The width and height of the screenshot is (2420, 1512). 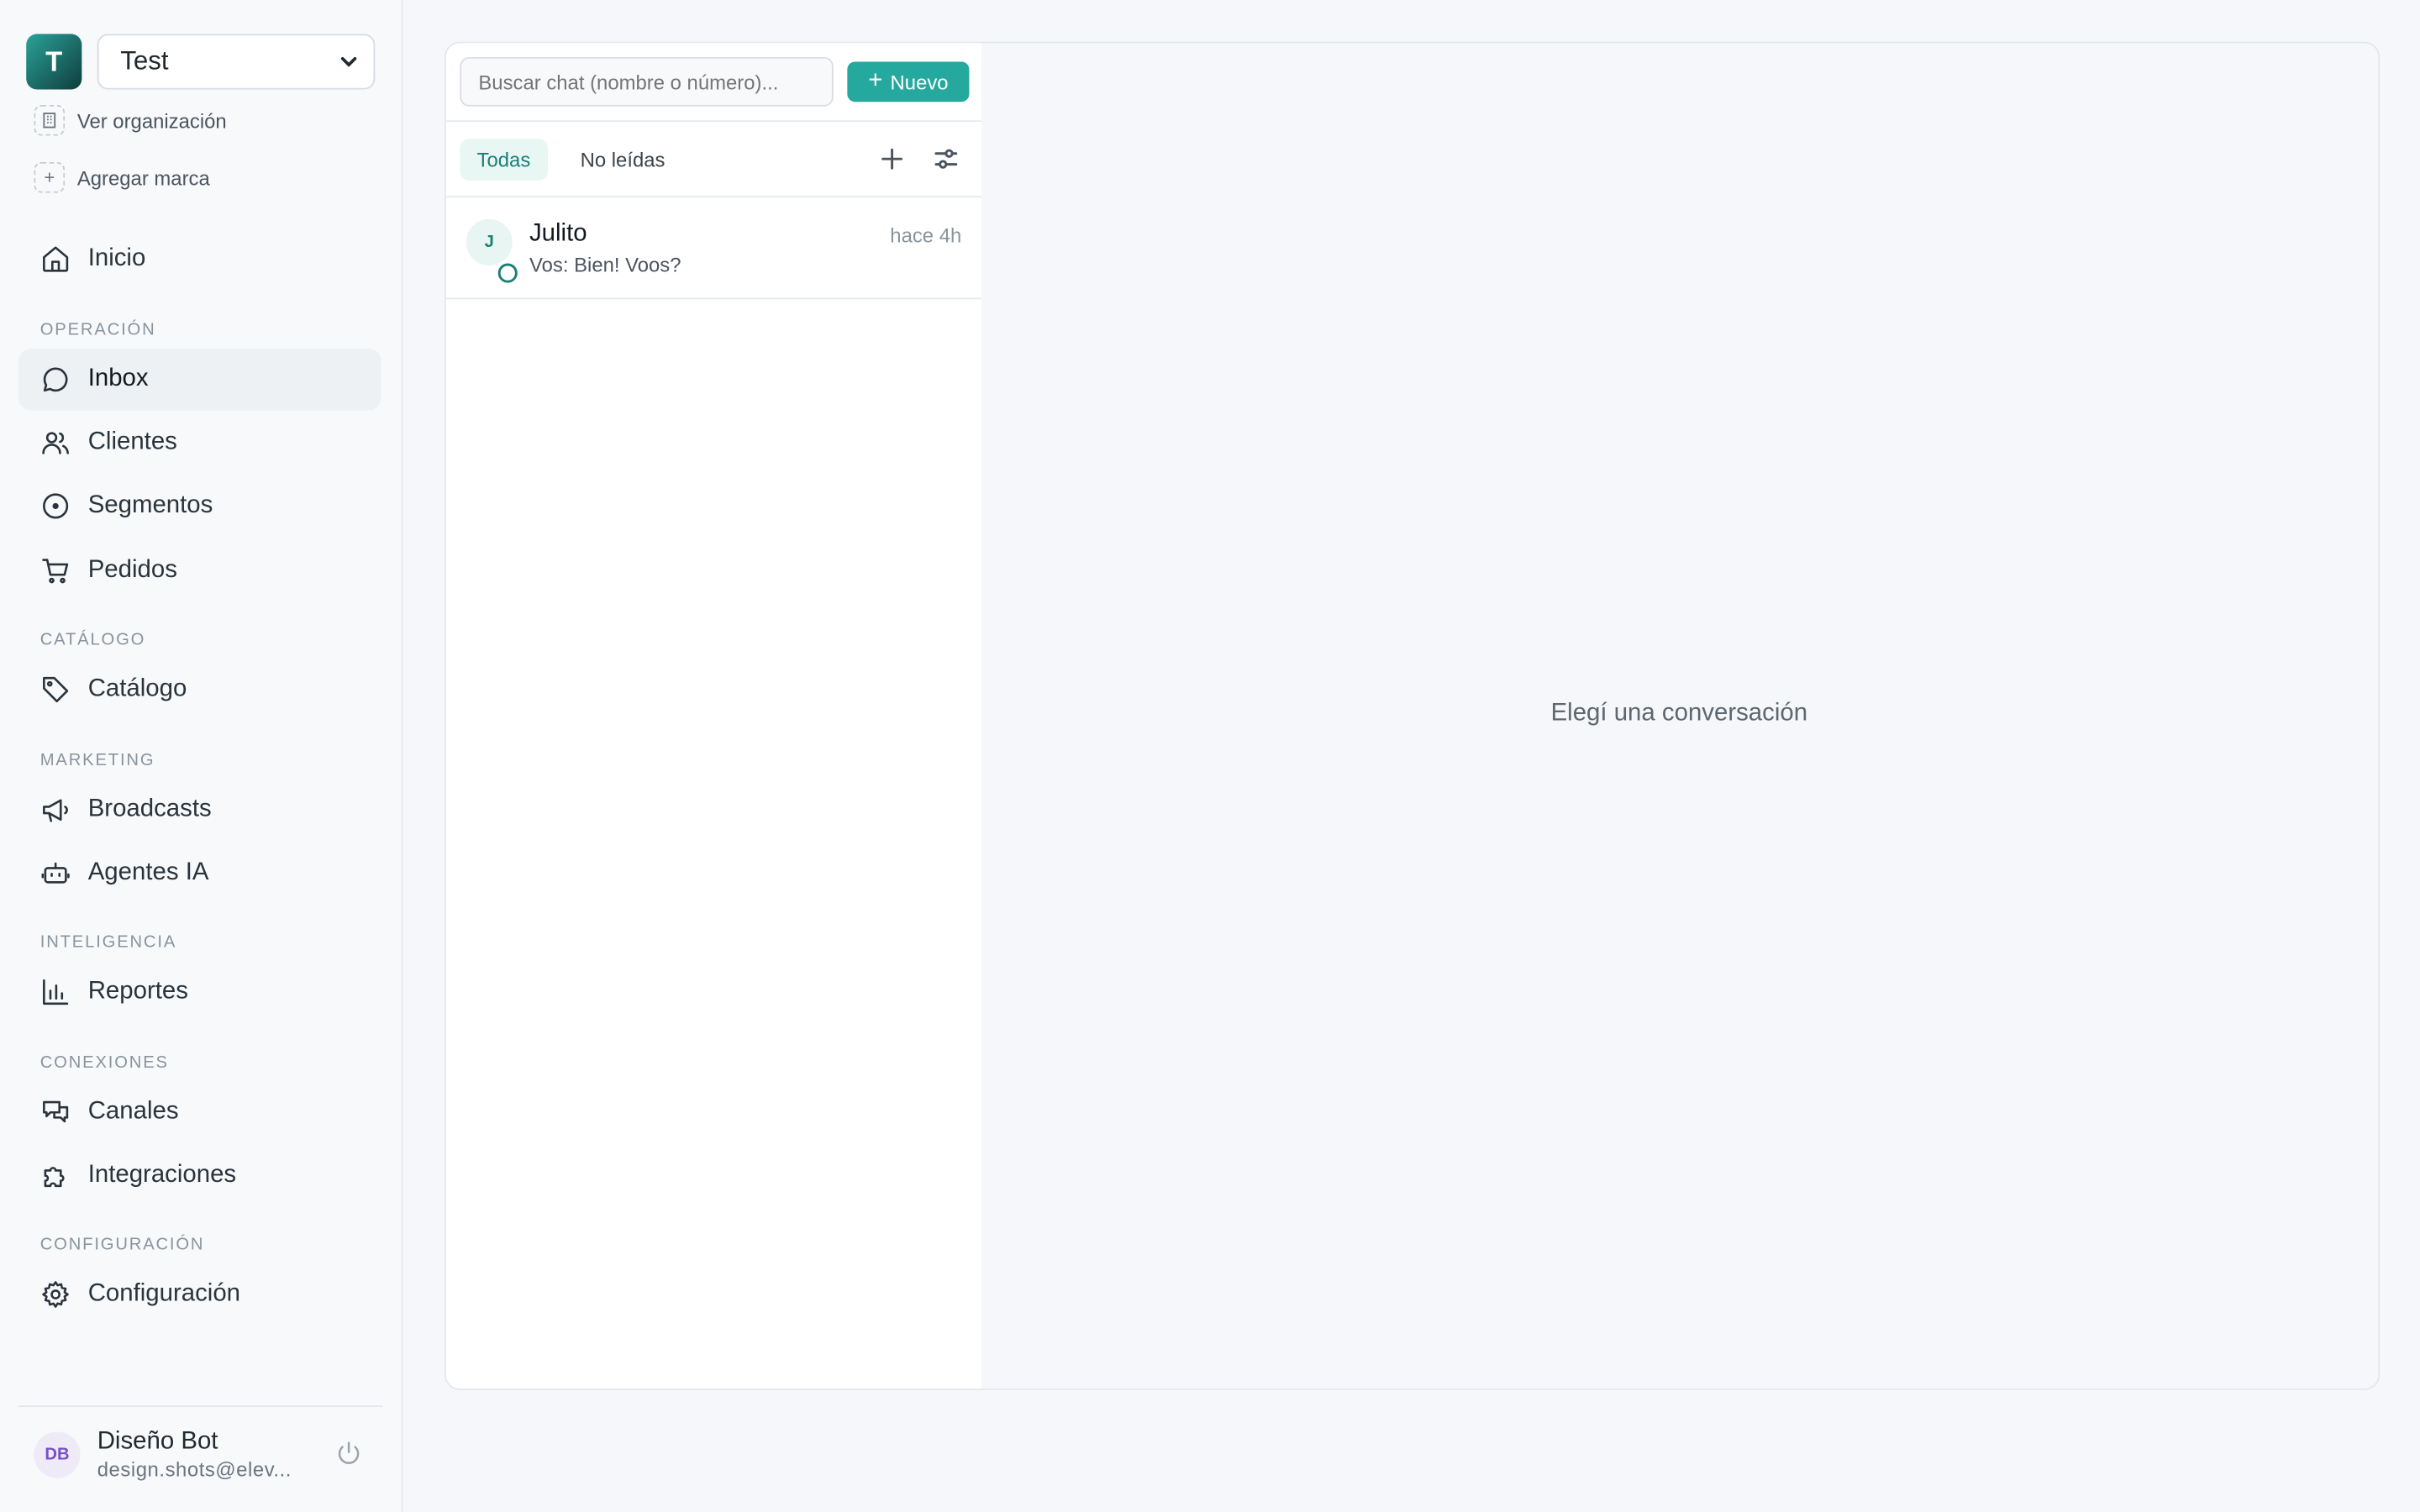 I want to click on add-brand-link: + Agregar marca, so click(x=122, y=177).